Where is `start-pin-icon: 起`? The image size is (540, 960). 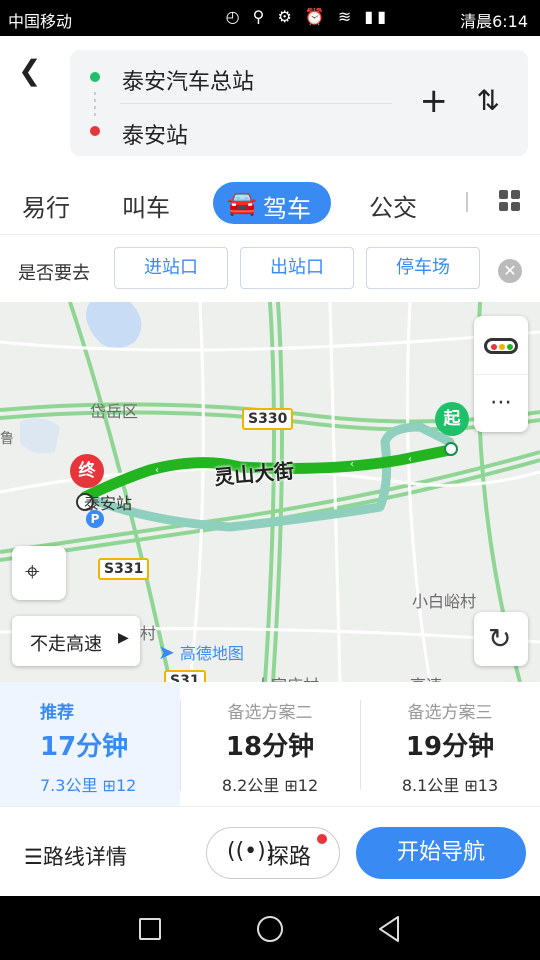 start-pin-icon: 起 is located at coordinates (452, 419).